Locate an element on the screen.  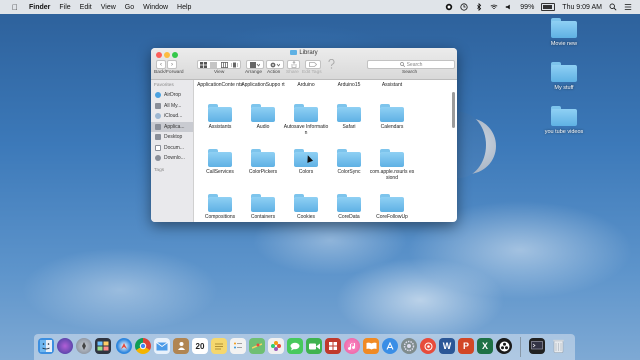
desktop-folder-label: My stuff is located at coordinates (564, 88).